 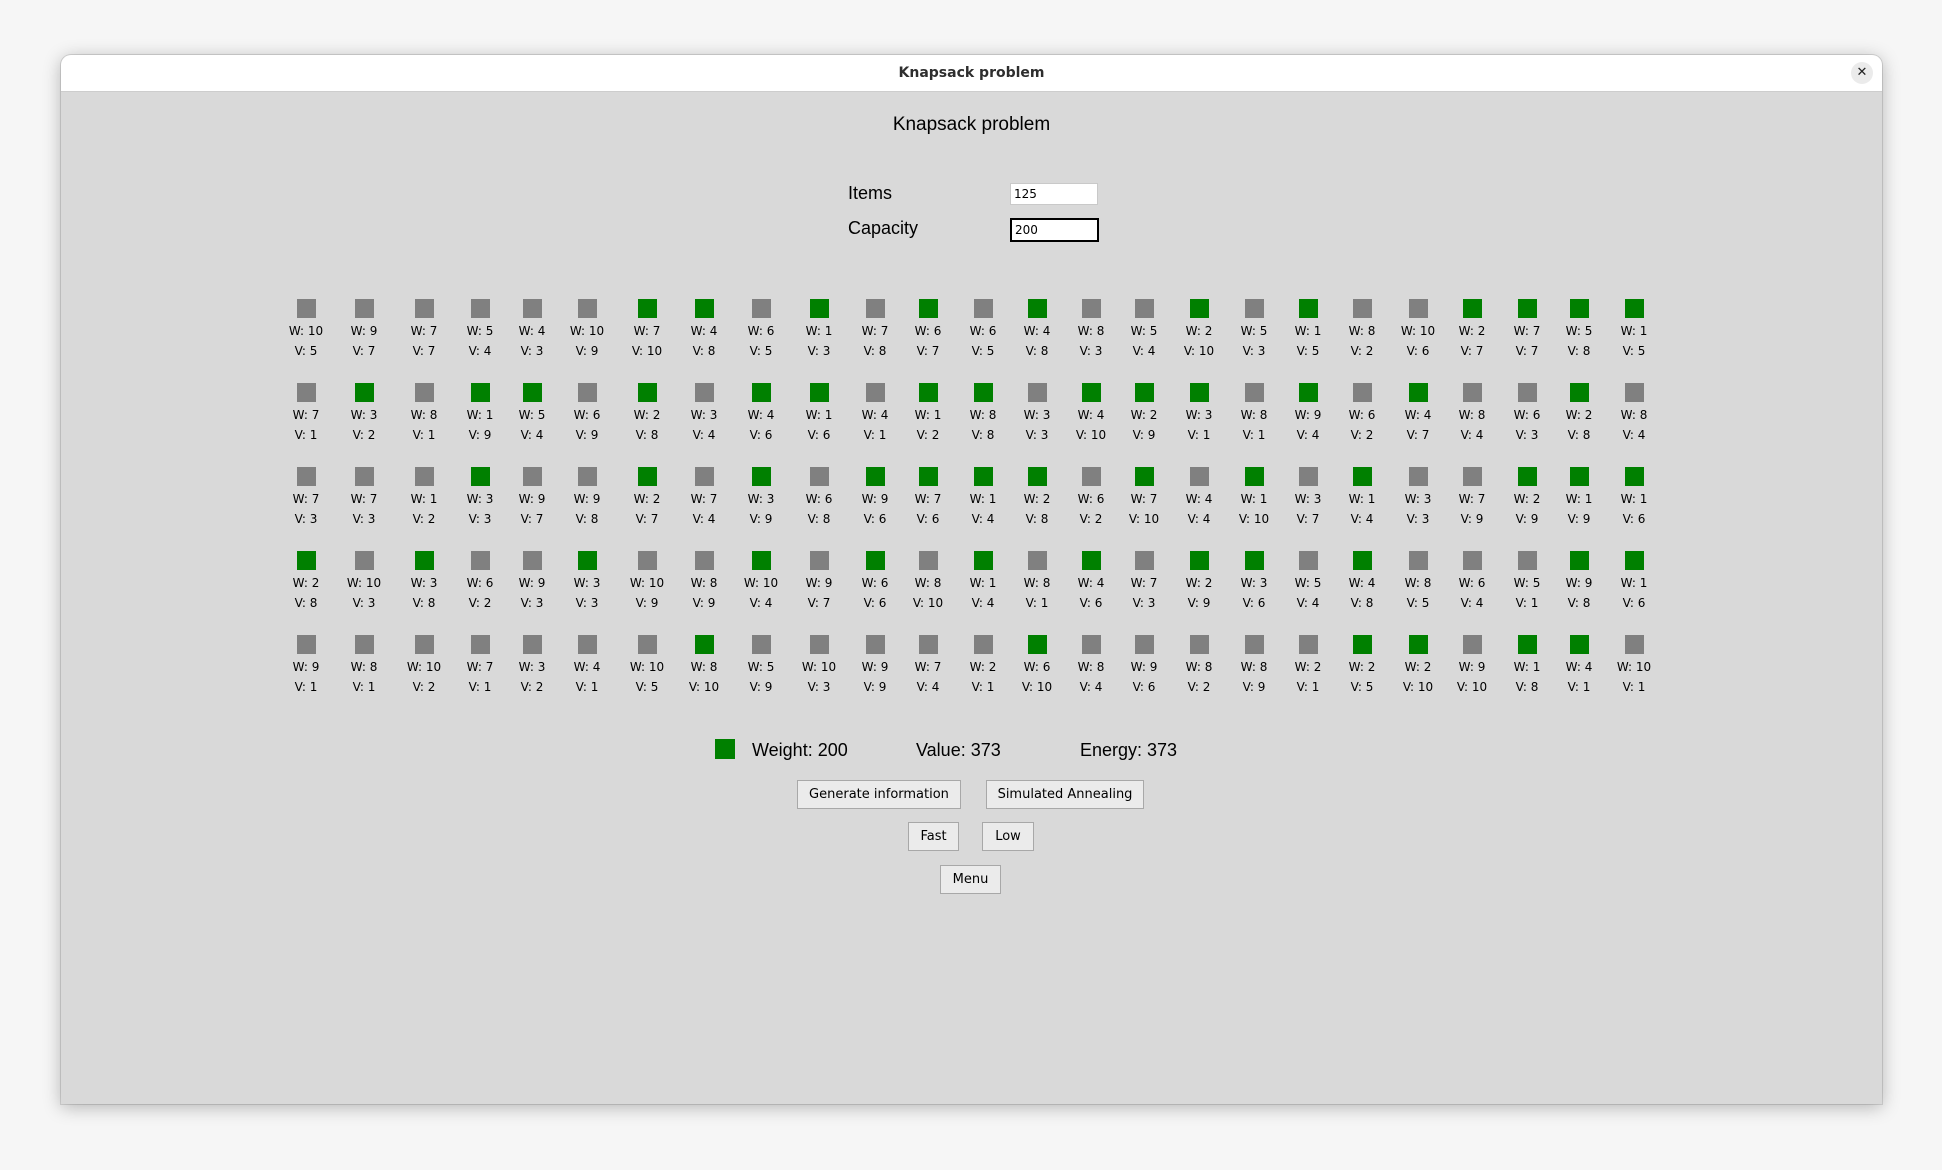 What do you see at coordinates (532, 666) in the screenshot?
I see `item-105: W: 3 V: 2` at bounding box center [532, 666].